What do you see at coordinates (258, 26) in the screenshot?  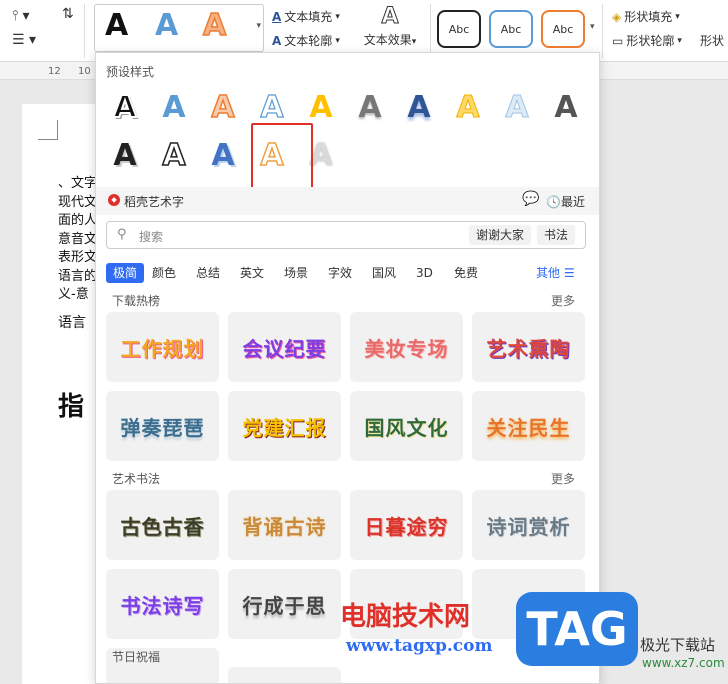 I see `gallery-expand-icon: ▾` at bounding box center [258, 26].